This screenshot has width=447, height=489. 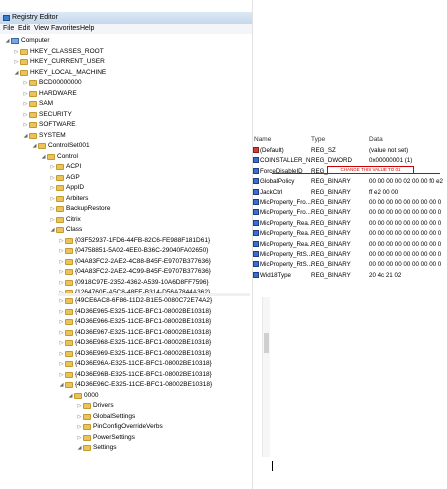 What do you see at coordinates (82, 396) in the screenshot?
I see `tree-item: ◢ 0000` at bounding box center [82, 396].